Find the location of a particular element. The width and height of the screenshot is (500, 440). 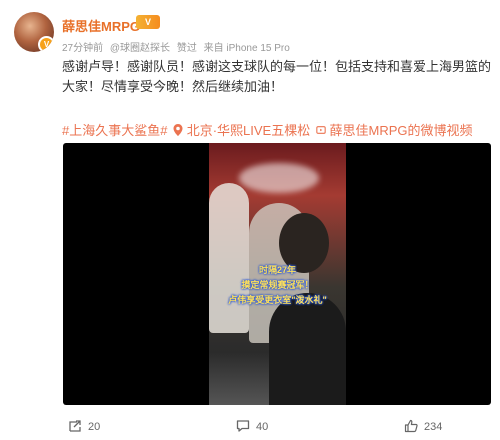

post-meta: 27分钟前 @球圈赵探长 赞过 来自 iPhone 15 Pro is located at coordinates (178, 46).